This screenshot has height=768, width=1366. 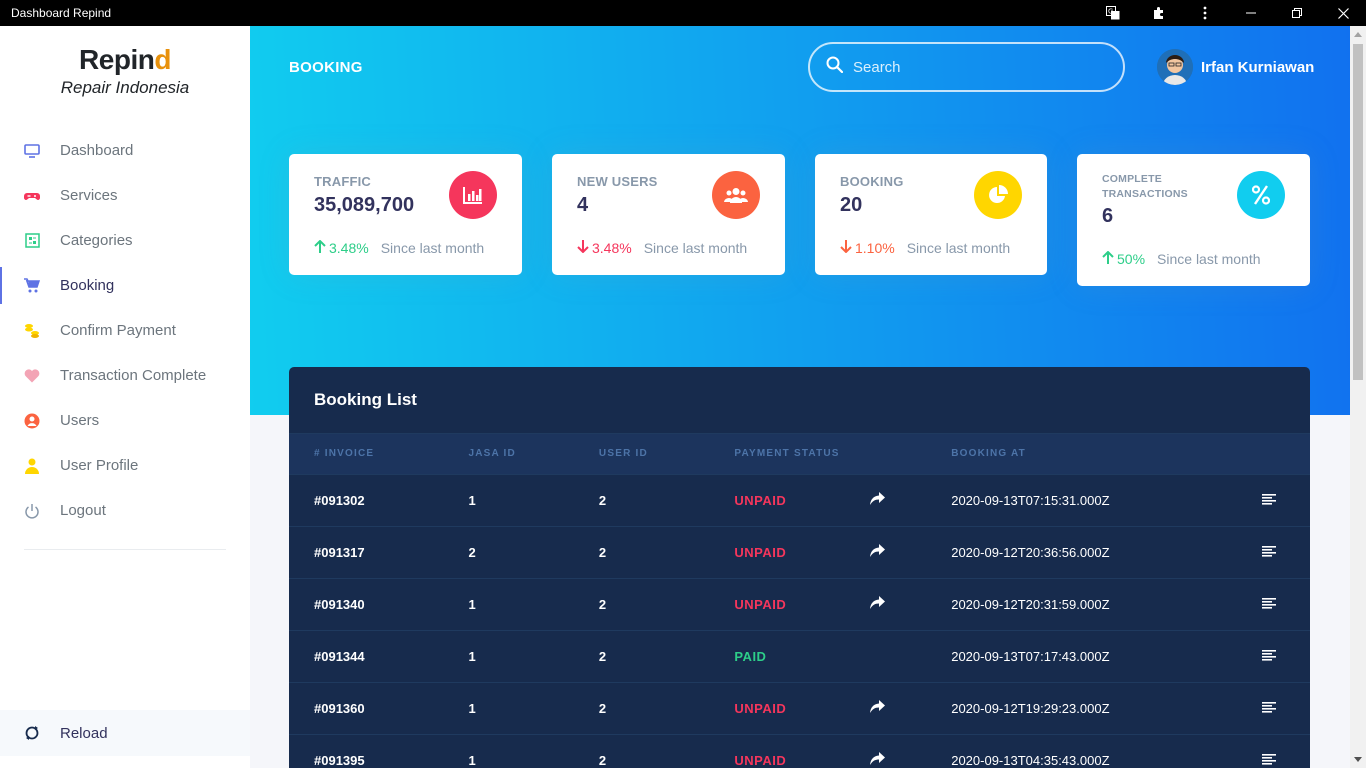 I want to click on more-menu-icon, so click(x=1205, y=13).